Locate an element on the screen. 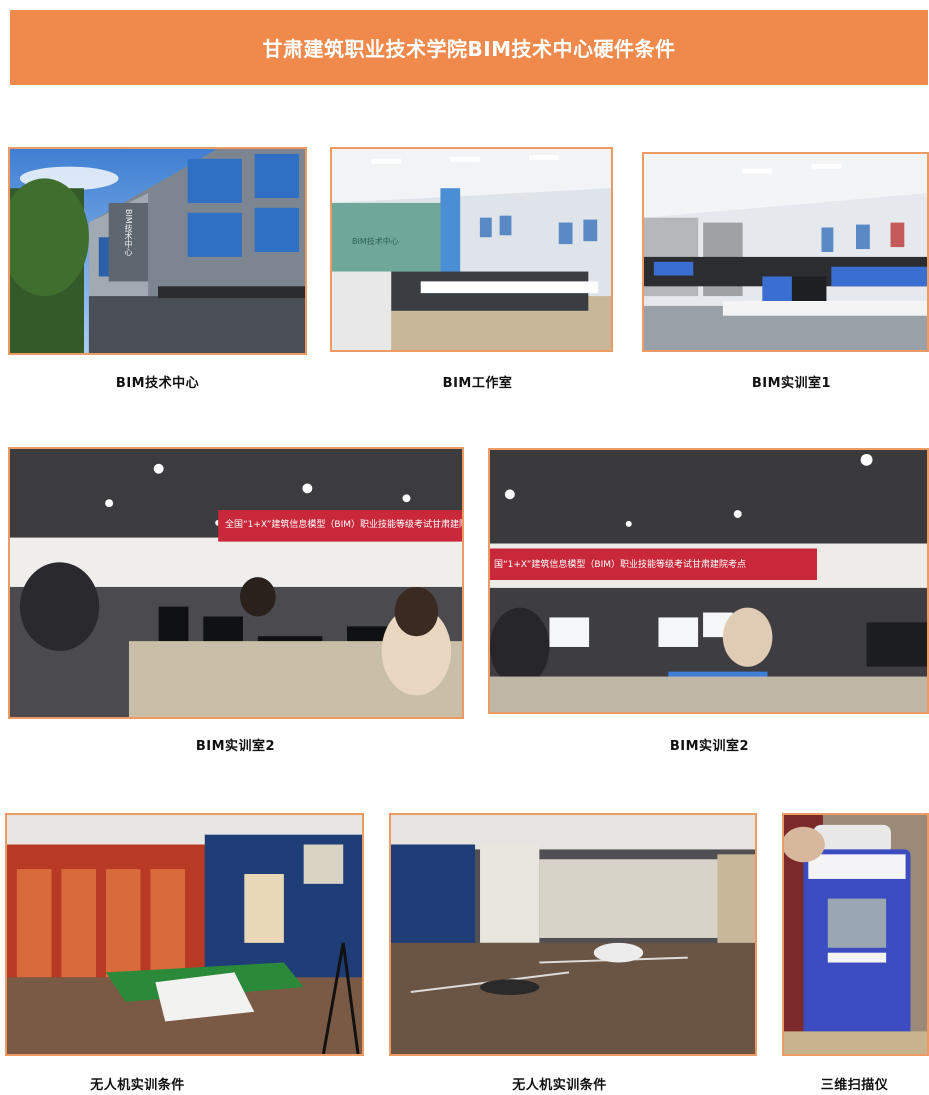  page-title: 甘肃建筑职业技术学院BIM技术中心硬件条件 is located at coordinates (469, 49).